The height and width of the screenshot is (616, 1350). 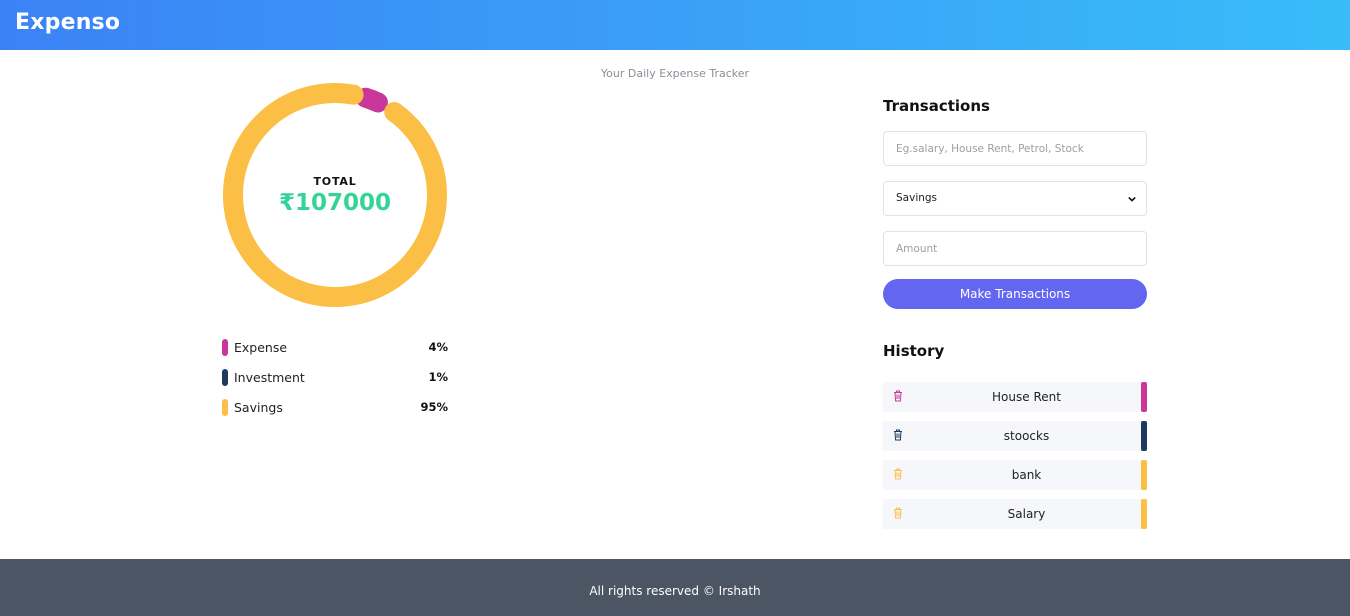 What do you see at coordinates (1026, 514) in the screenshot?
I see `history-item-label: Salary` at bounding box center [1026, 514].